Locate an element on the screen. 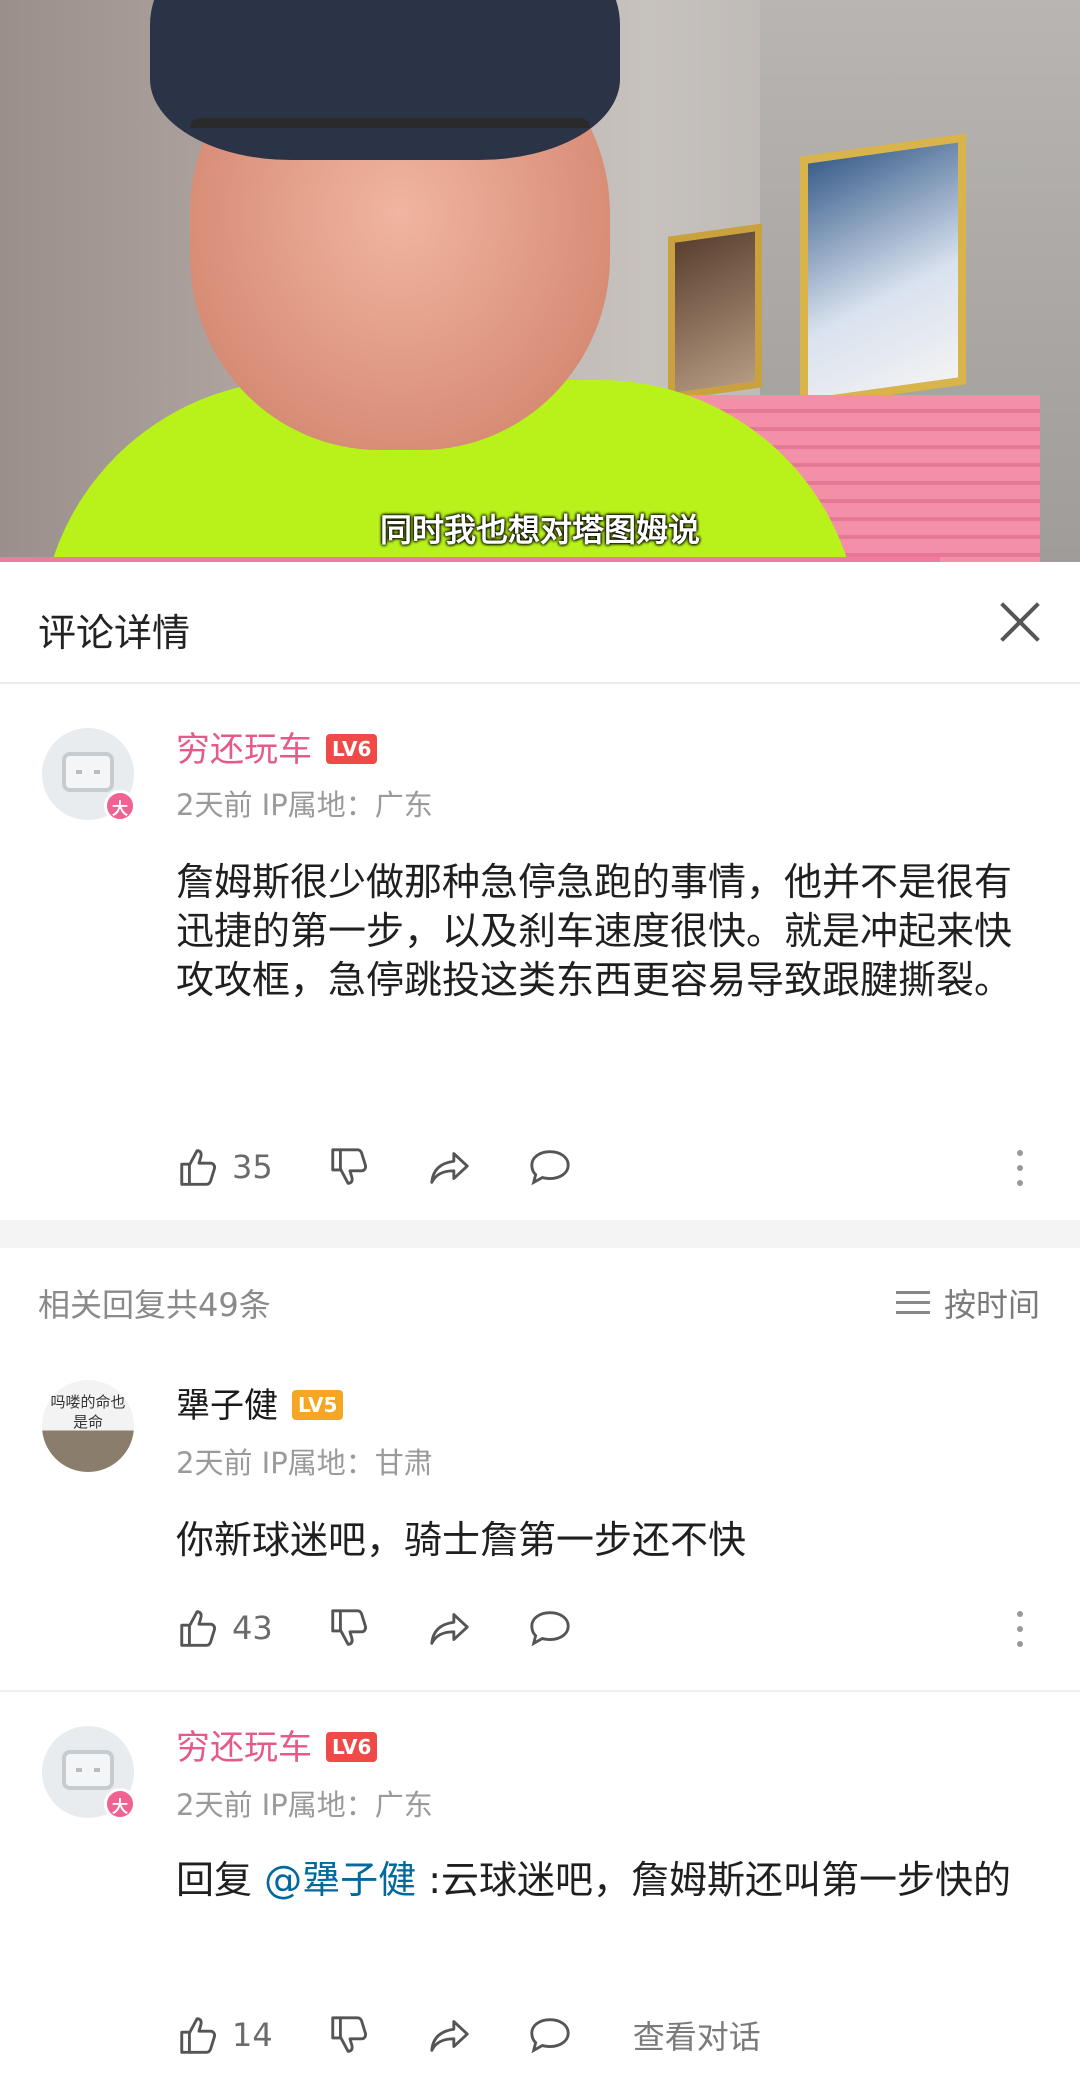  reply-body: :云球迷吧，詹姆斯还叫第一步快的 is located at coordinates (713, 1880).